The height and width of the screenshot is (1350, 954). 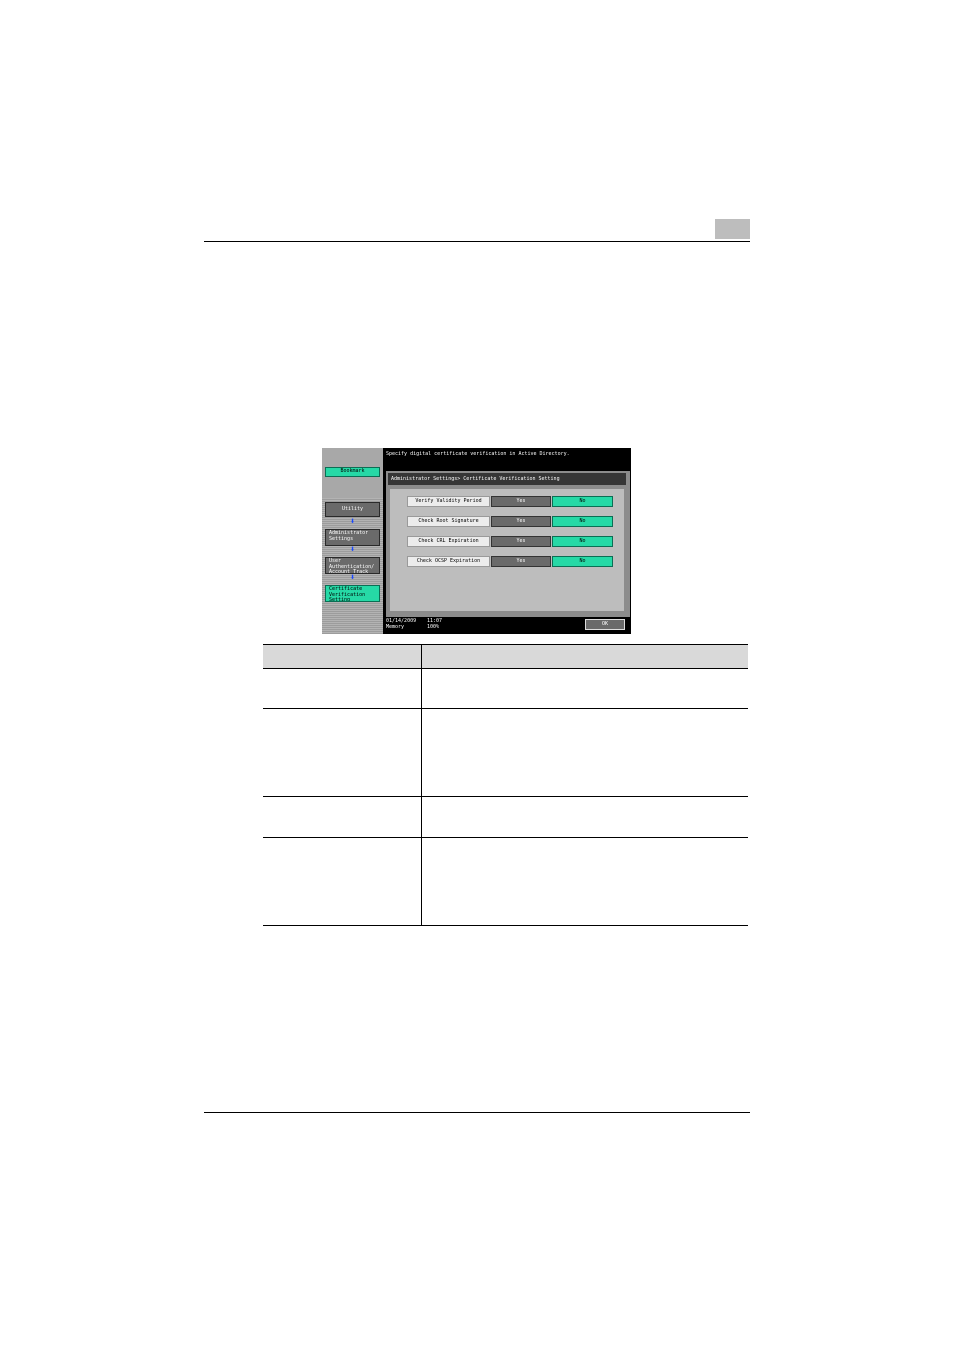 What do you see at coordinates (732, 229) in the screenshot?
I see `chapter-tab` at bounding box center [732, 229].